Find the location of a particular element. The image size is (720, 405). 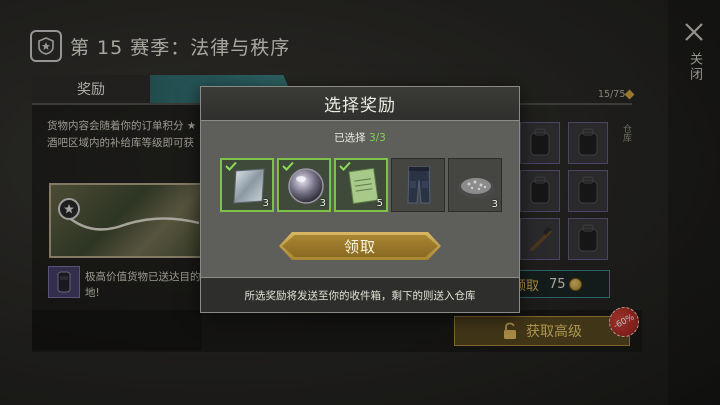

reward-item-notebook: 5 is located at coordinates (361, 185).